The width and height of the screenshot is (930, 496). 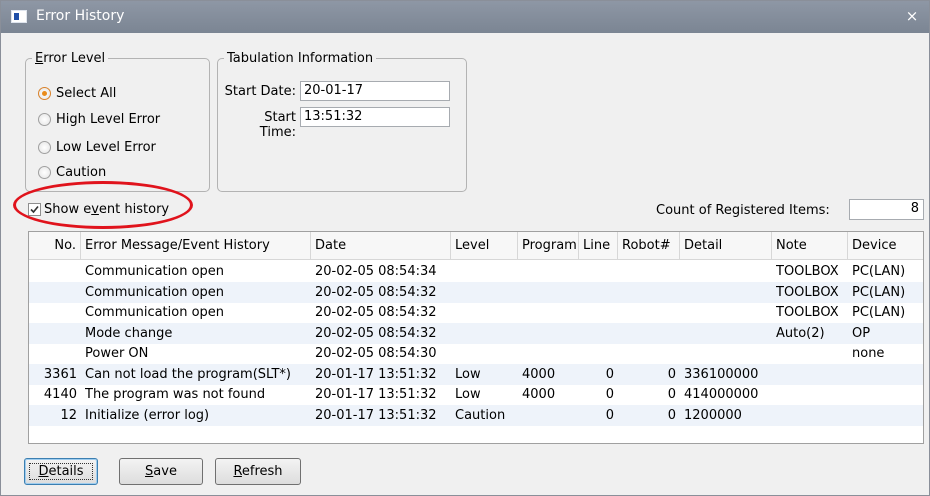 I want to click on cell-no: 12, so click(x=68, y=415).